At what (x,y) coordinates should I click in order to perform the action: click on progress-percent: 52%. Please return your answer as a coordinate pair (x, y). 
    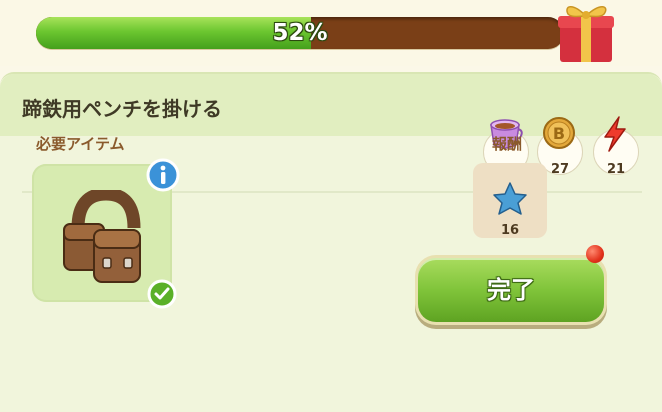
    Looking at the image, I should click on (300, 33).